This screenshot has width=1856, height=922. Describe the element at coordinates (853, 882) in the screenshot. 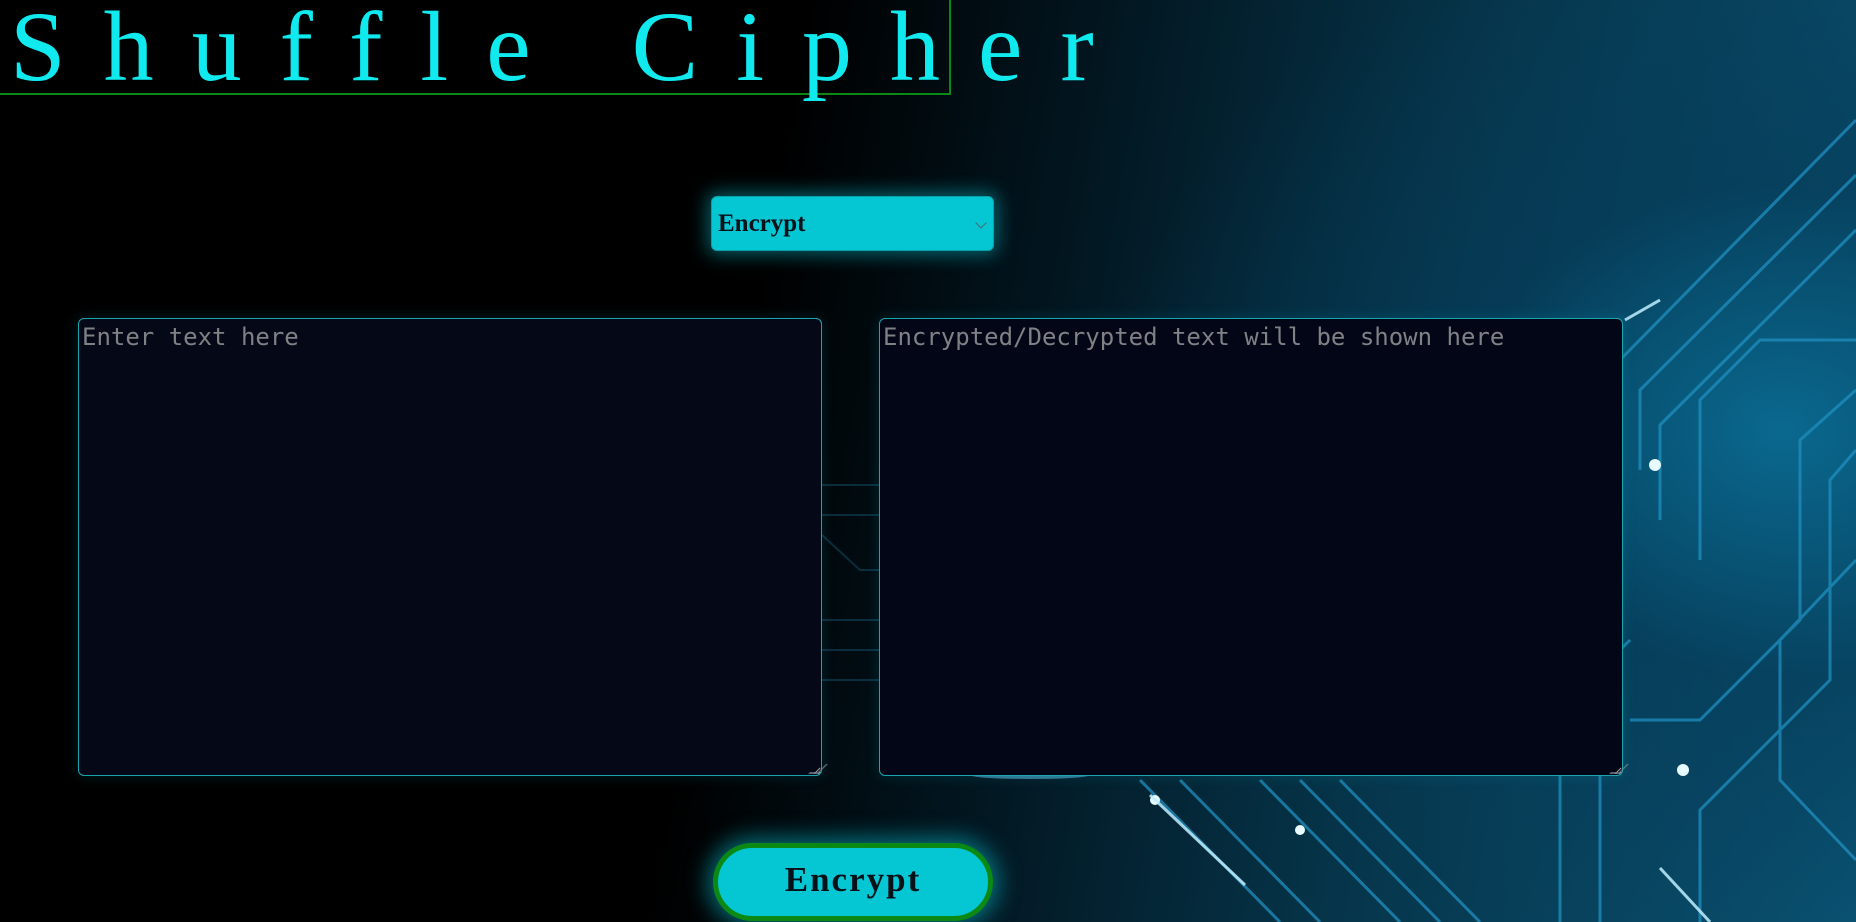

I see `encrypt-button: Encrypt` at that location.